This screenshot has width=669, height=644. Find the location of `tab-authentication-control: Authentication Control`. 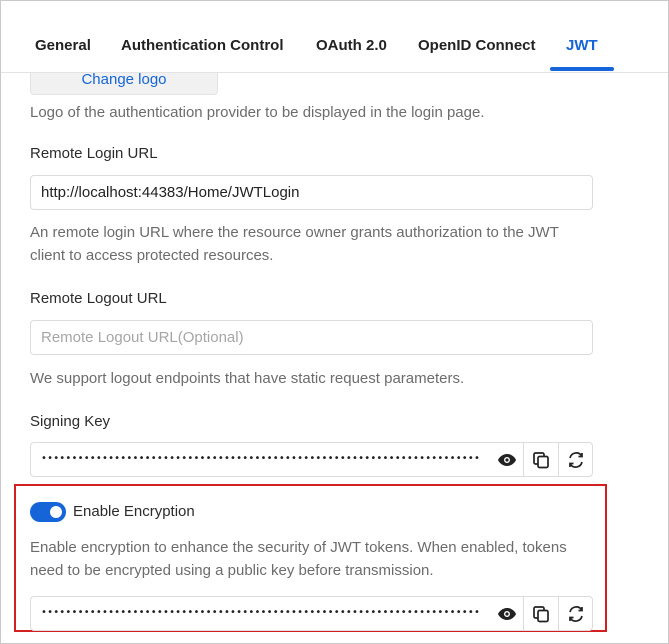

tab-authentication-control: Authentication Control is located at coordinates (202, 45).